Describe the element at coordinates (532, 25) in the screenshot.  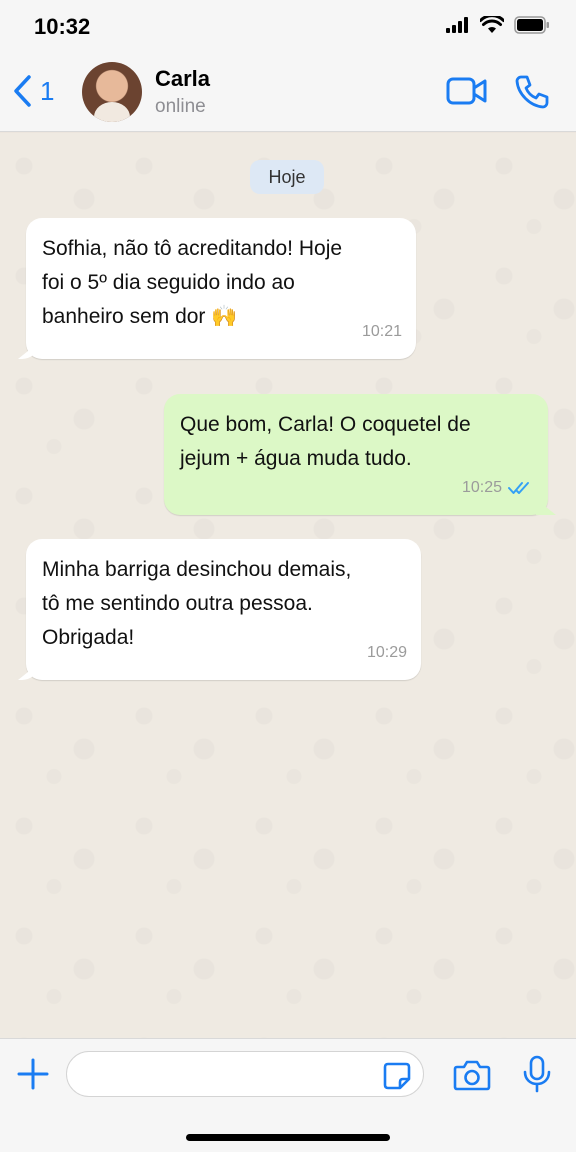
I see `battery-icon` at that location.